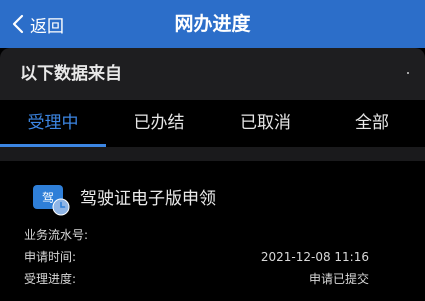 The height and width of the screenshot is (301, 425). I want to click on progress-value: 申请已提交, so click(338, 279).